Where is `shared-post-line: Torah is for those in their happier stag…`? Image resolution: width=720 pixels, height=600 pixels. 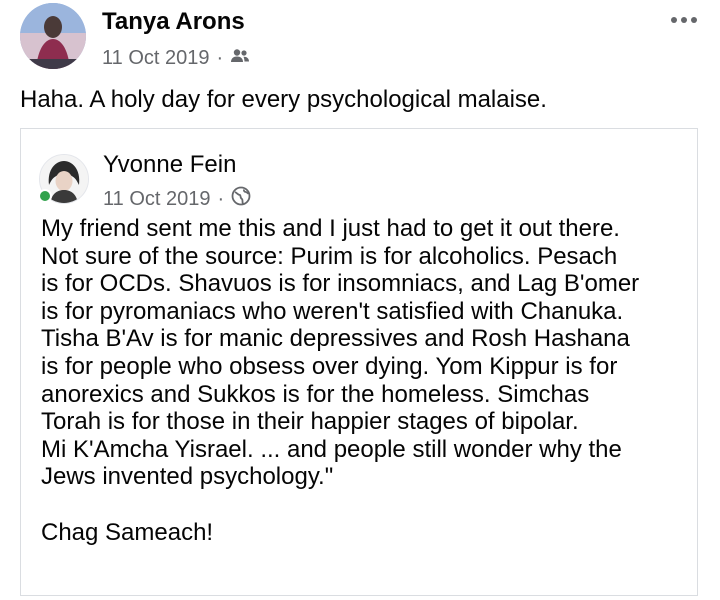 shared-post-line: Torah is for those in their happier stag… is located at coordinates (310, 422).